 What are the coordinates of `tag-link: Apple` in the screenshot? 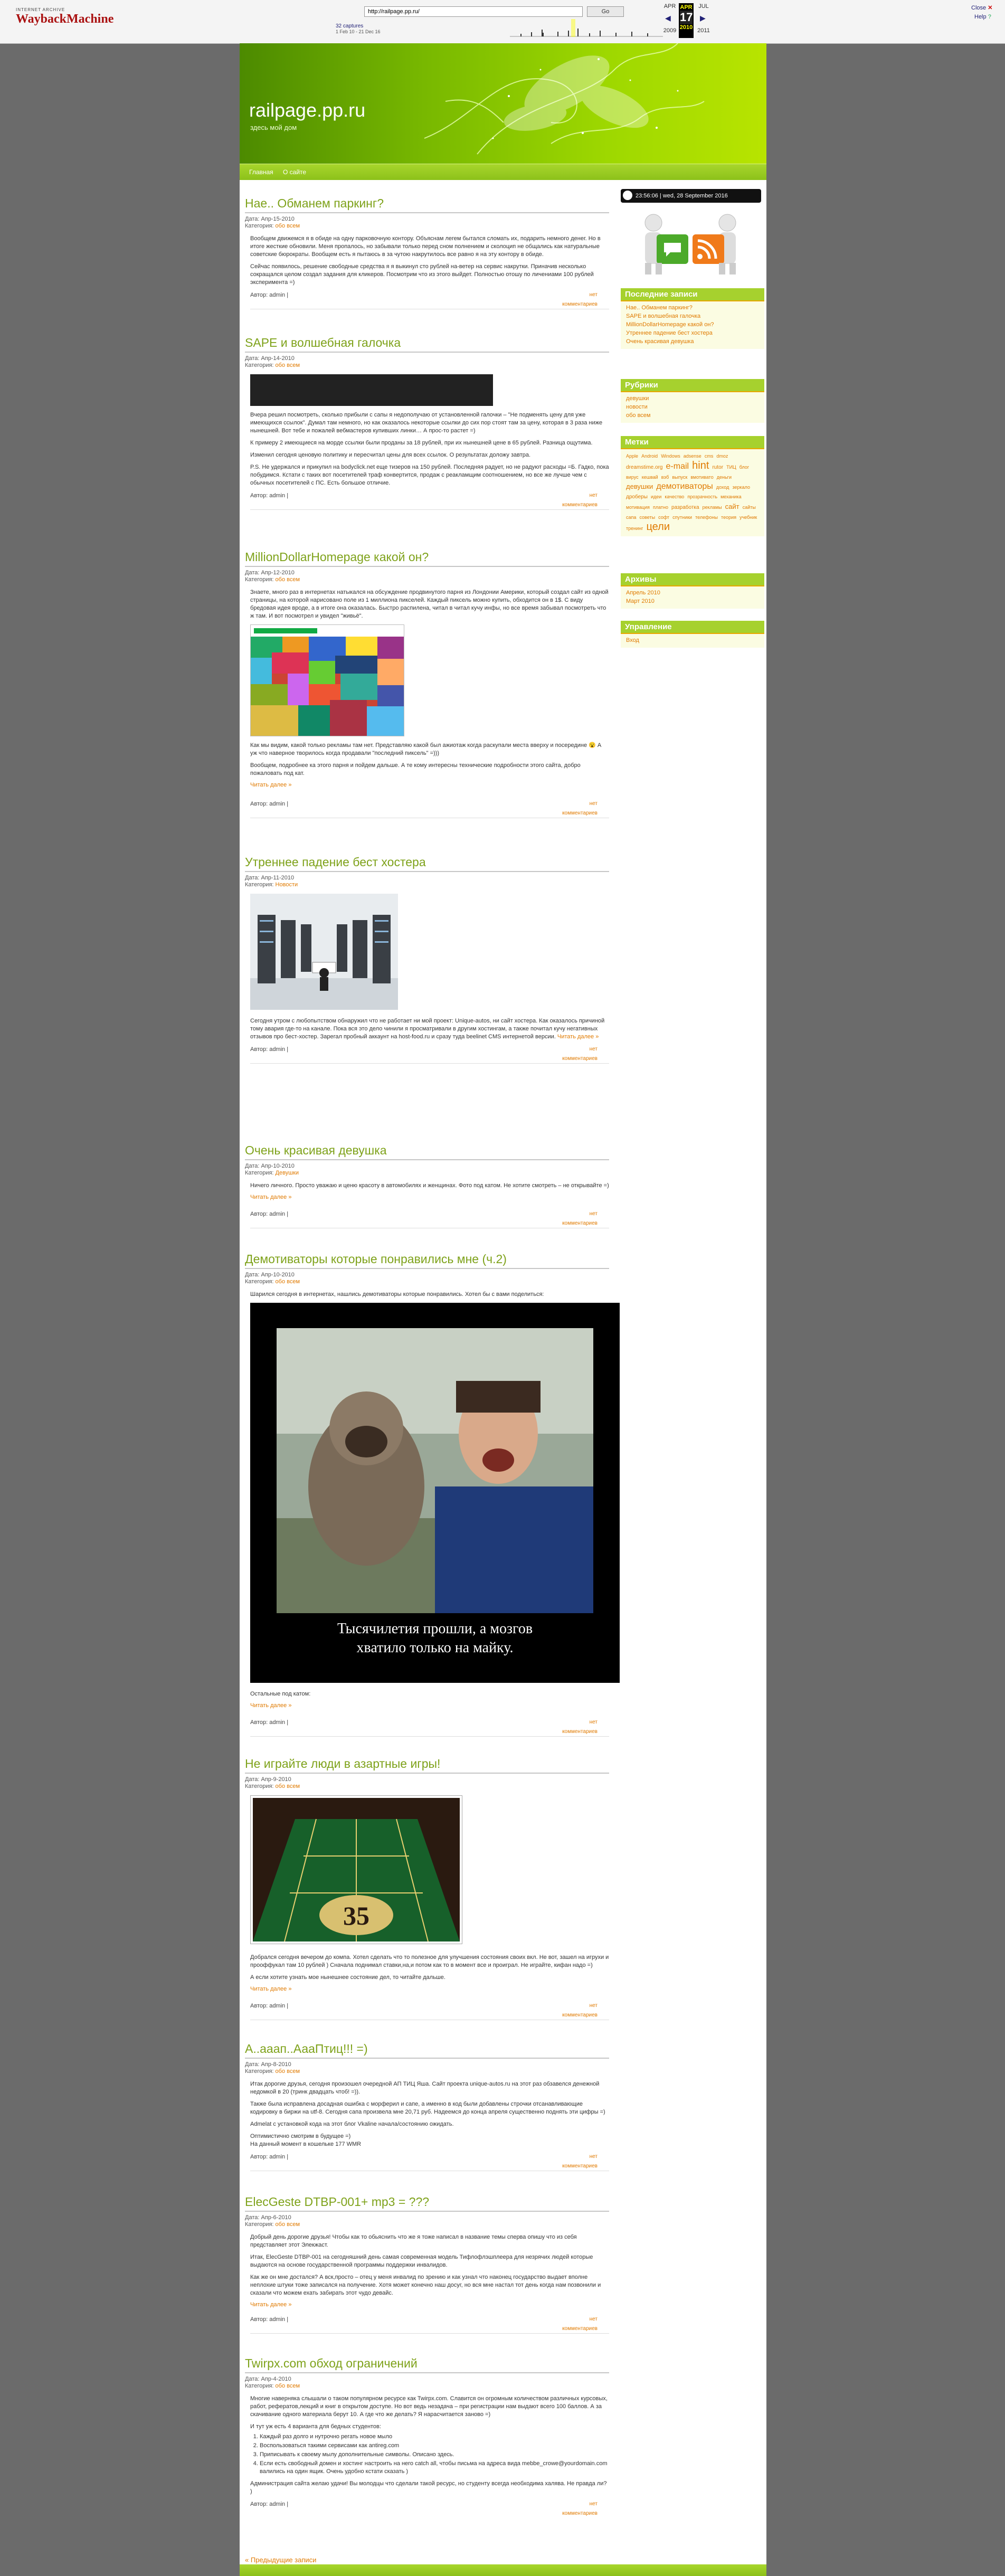 It's located at (632, 456).